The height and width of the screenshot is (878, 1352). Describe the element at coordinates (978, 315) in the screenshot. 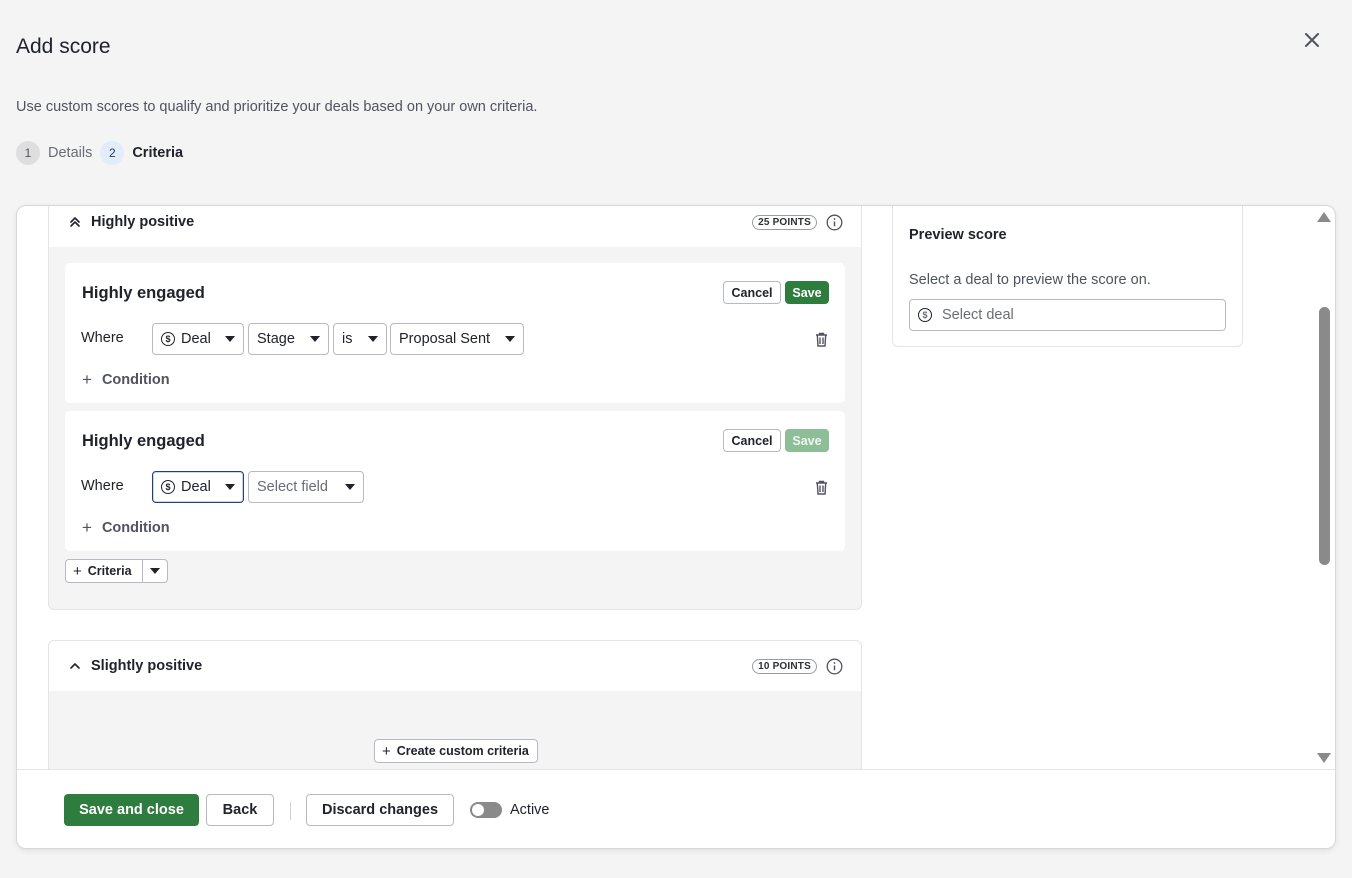

I see `select-deal-placeholder: Select deal` at that location.